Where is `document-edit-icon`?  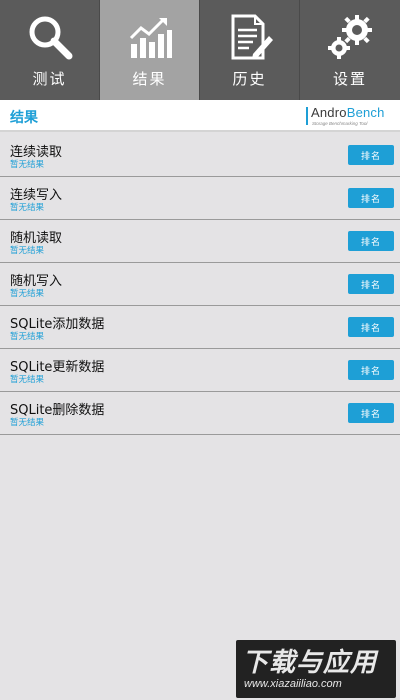
document-edit-icon is located at coordinates (252, 37).